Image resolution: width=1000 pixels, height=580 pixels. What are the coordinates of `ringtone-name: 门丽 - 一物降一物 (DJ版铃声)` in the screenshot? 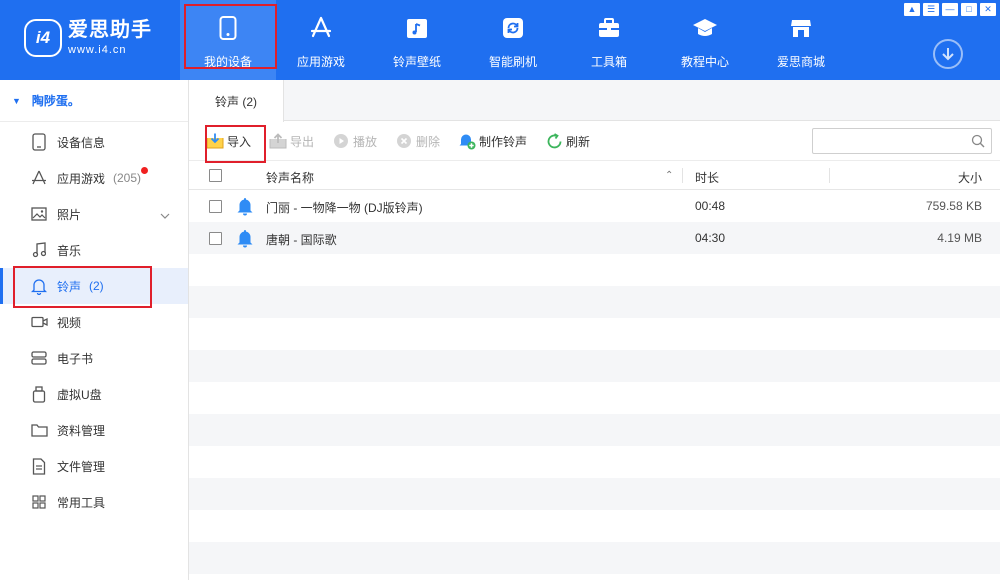 It's located at (344, 208).